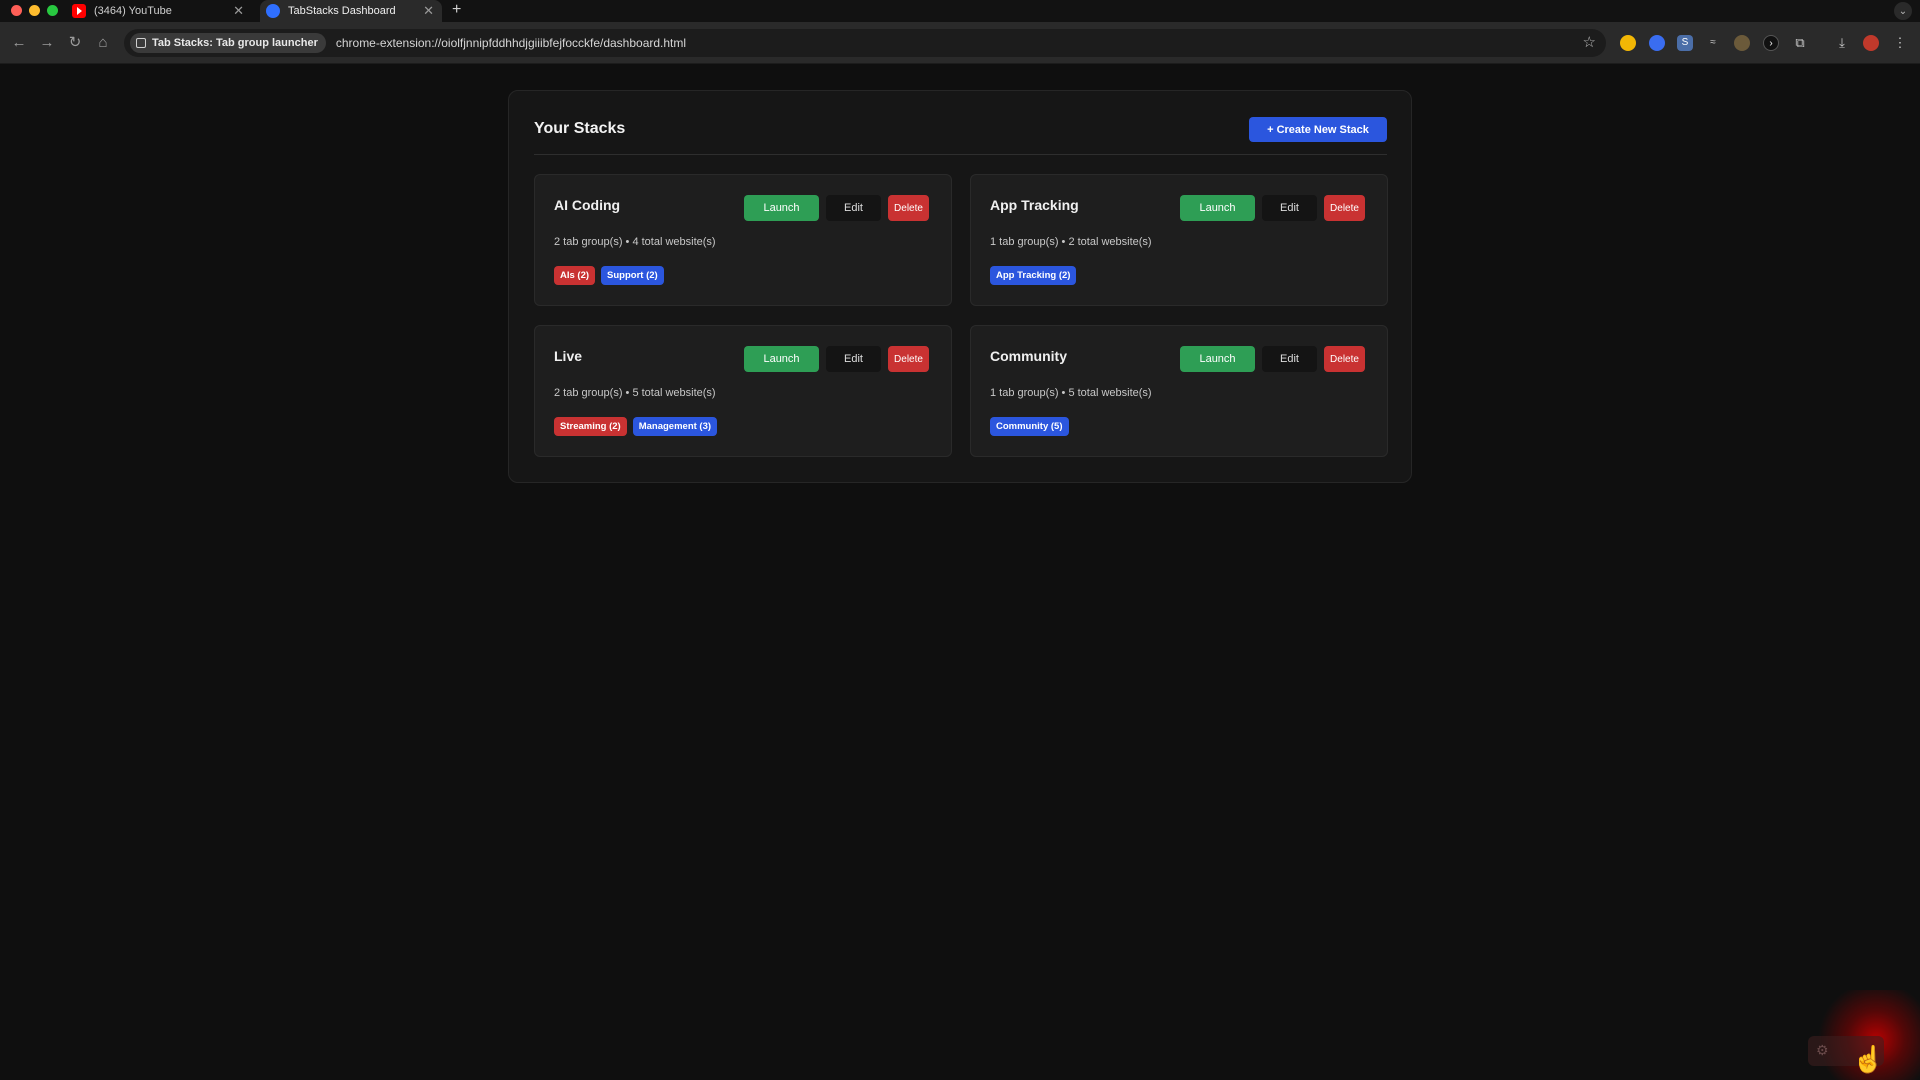  What do you see at coordinates (273, 11) in the screenshot?
I see `tabstacks-icon` at bounding box center [273, 11].